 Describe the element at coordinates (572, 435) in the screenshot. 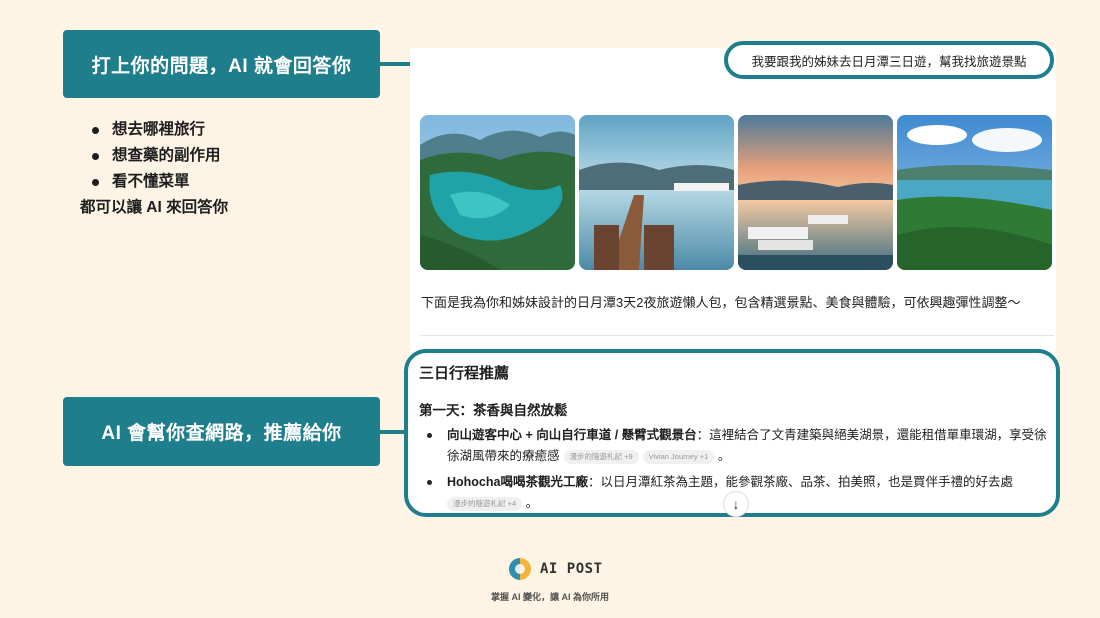

I see `item-title: 向山遊客中心 + 向山自行車道 / 懸臂式觀景台` at that location.